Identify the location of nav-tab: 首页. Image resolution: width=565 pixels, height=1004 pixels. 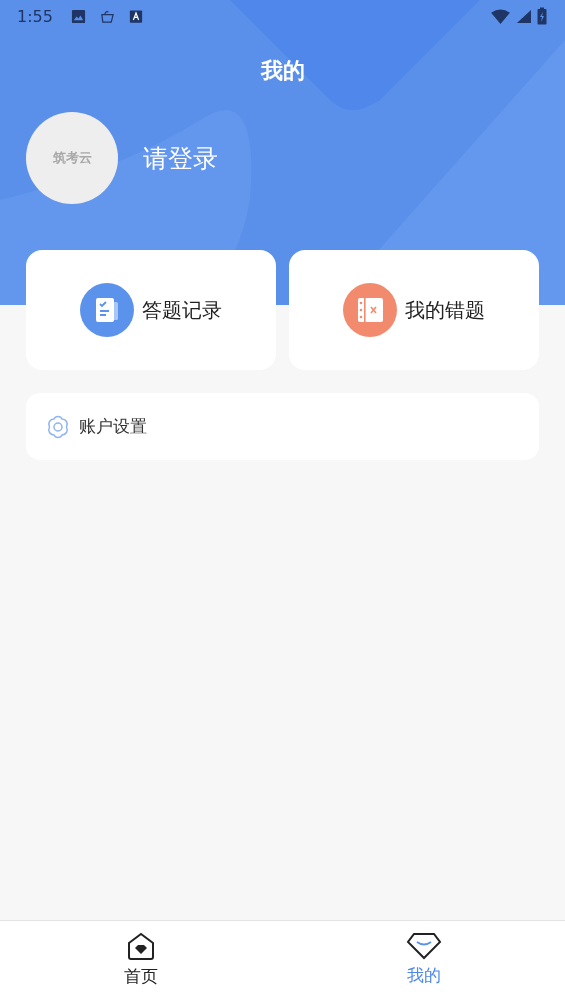
(141, 962).